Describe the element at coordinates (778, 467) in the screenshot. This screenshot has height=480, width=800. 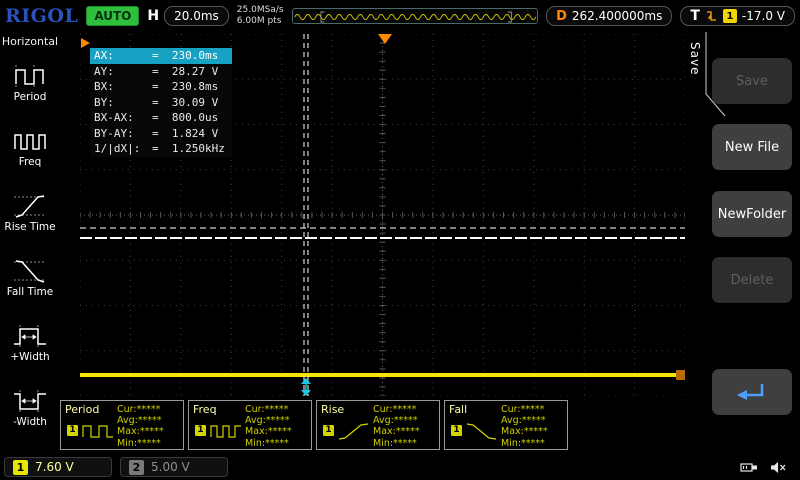
I see `speaker-mute-icon` at that location.